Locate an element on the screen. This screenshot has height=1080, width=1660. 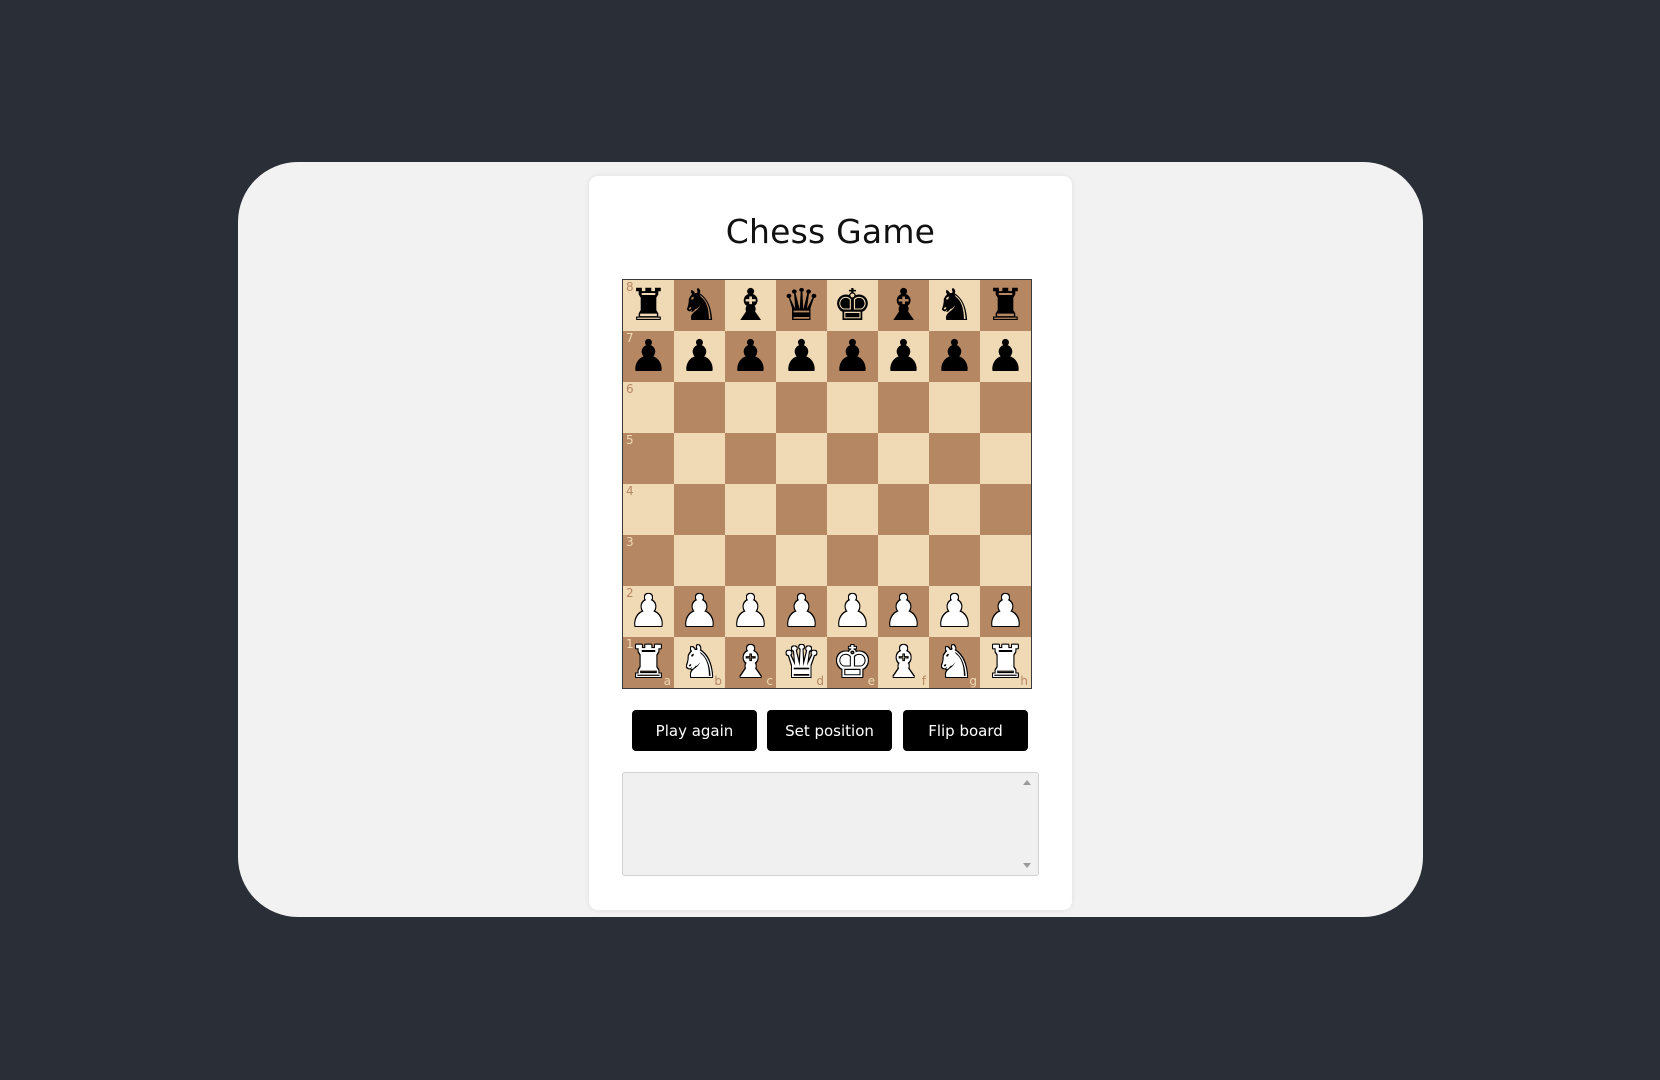
white-queen-icon: ♛ is located at coordinates (801, 662).